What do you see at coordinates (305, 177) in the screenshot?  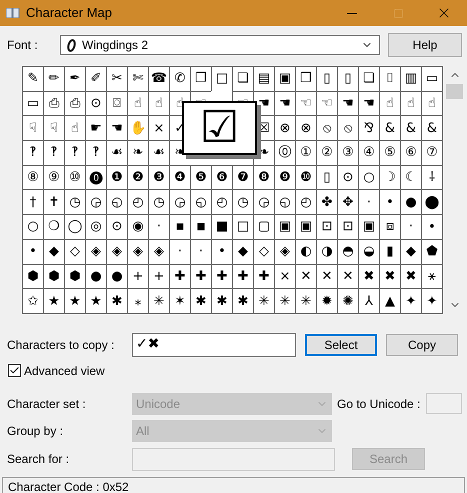 I see `character-cell: ❿` at bounding box center [305, 177].